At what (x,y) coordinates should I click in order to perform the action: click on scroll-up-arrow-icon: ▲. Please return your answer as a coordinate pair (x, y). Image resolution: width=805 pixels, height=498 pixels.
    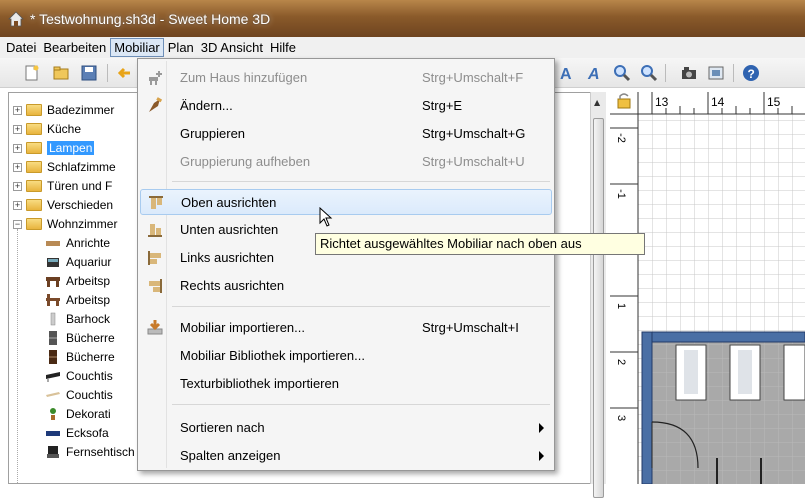
    Looking at the image, I should click on (597, 102).